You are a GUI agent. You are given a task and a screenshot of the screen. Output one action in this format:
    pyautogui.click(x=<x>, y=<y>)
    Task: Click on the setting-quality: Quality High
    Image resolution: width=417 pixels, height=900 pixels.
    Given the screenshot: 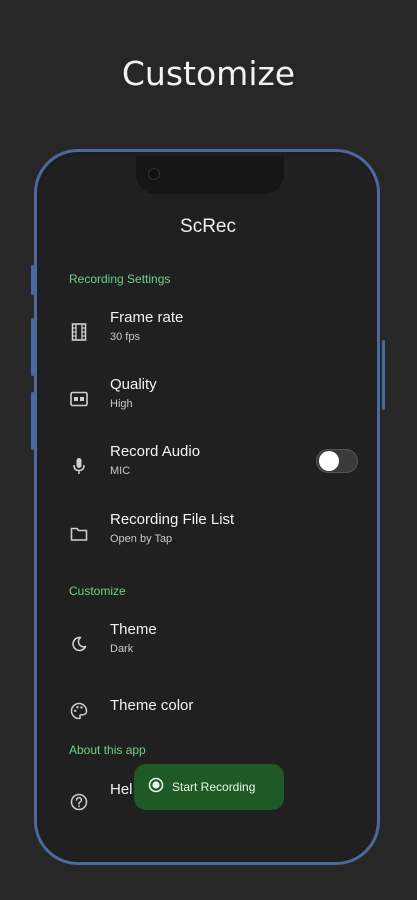 What is the action you would take?
    pyautogui.click(x=208, y=401)
    